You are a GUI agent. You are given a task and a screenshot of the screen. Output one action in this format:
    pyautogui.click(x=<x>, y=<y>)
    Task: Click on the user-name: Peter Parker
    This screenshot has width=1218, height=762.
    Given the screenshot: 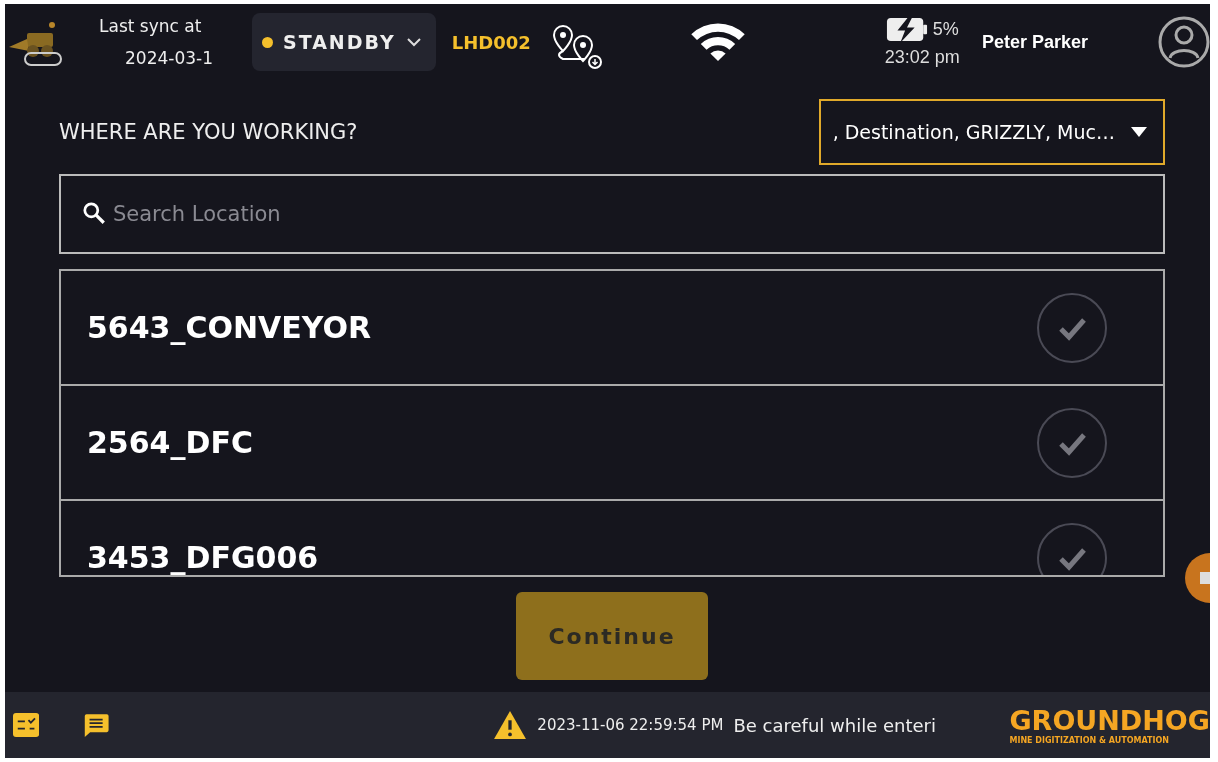 What is the action you would take?
    pyautogui.click(x=1034, y=42)
    